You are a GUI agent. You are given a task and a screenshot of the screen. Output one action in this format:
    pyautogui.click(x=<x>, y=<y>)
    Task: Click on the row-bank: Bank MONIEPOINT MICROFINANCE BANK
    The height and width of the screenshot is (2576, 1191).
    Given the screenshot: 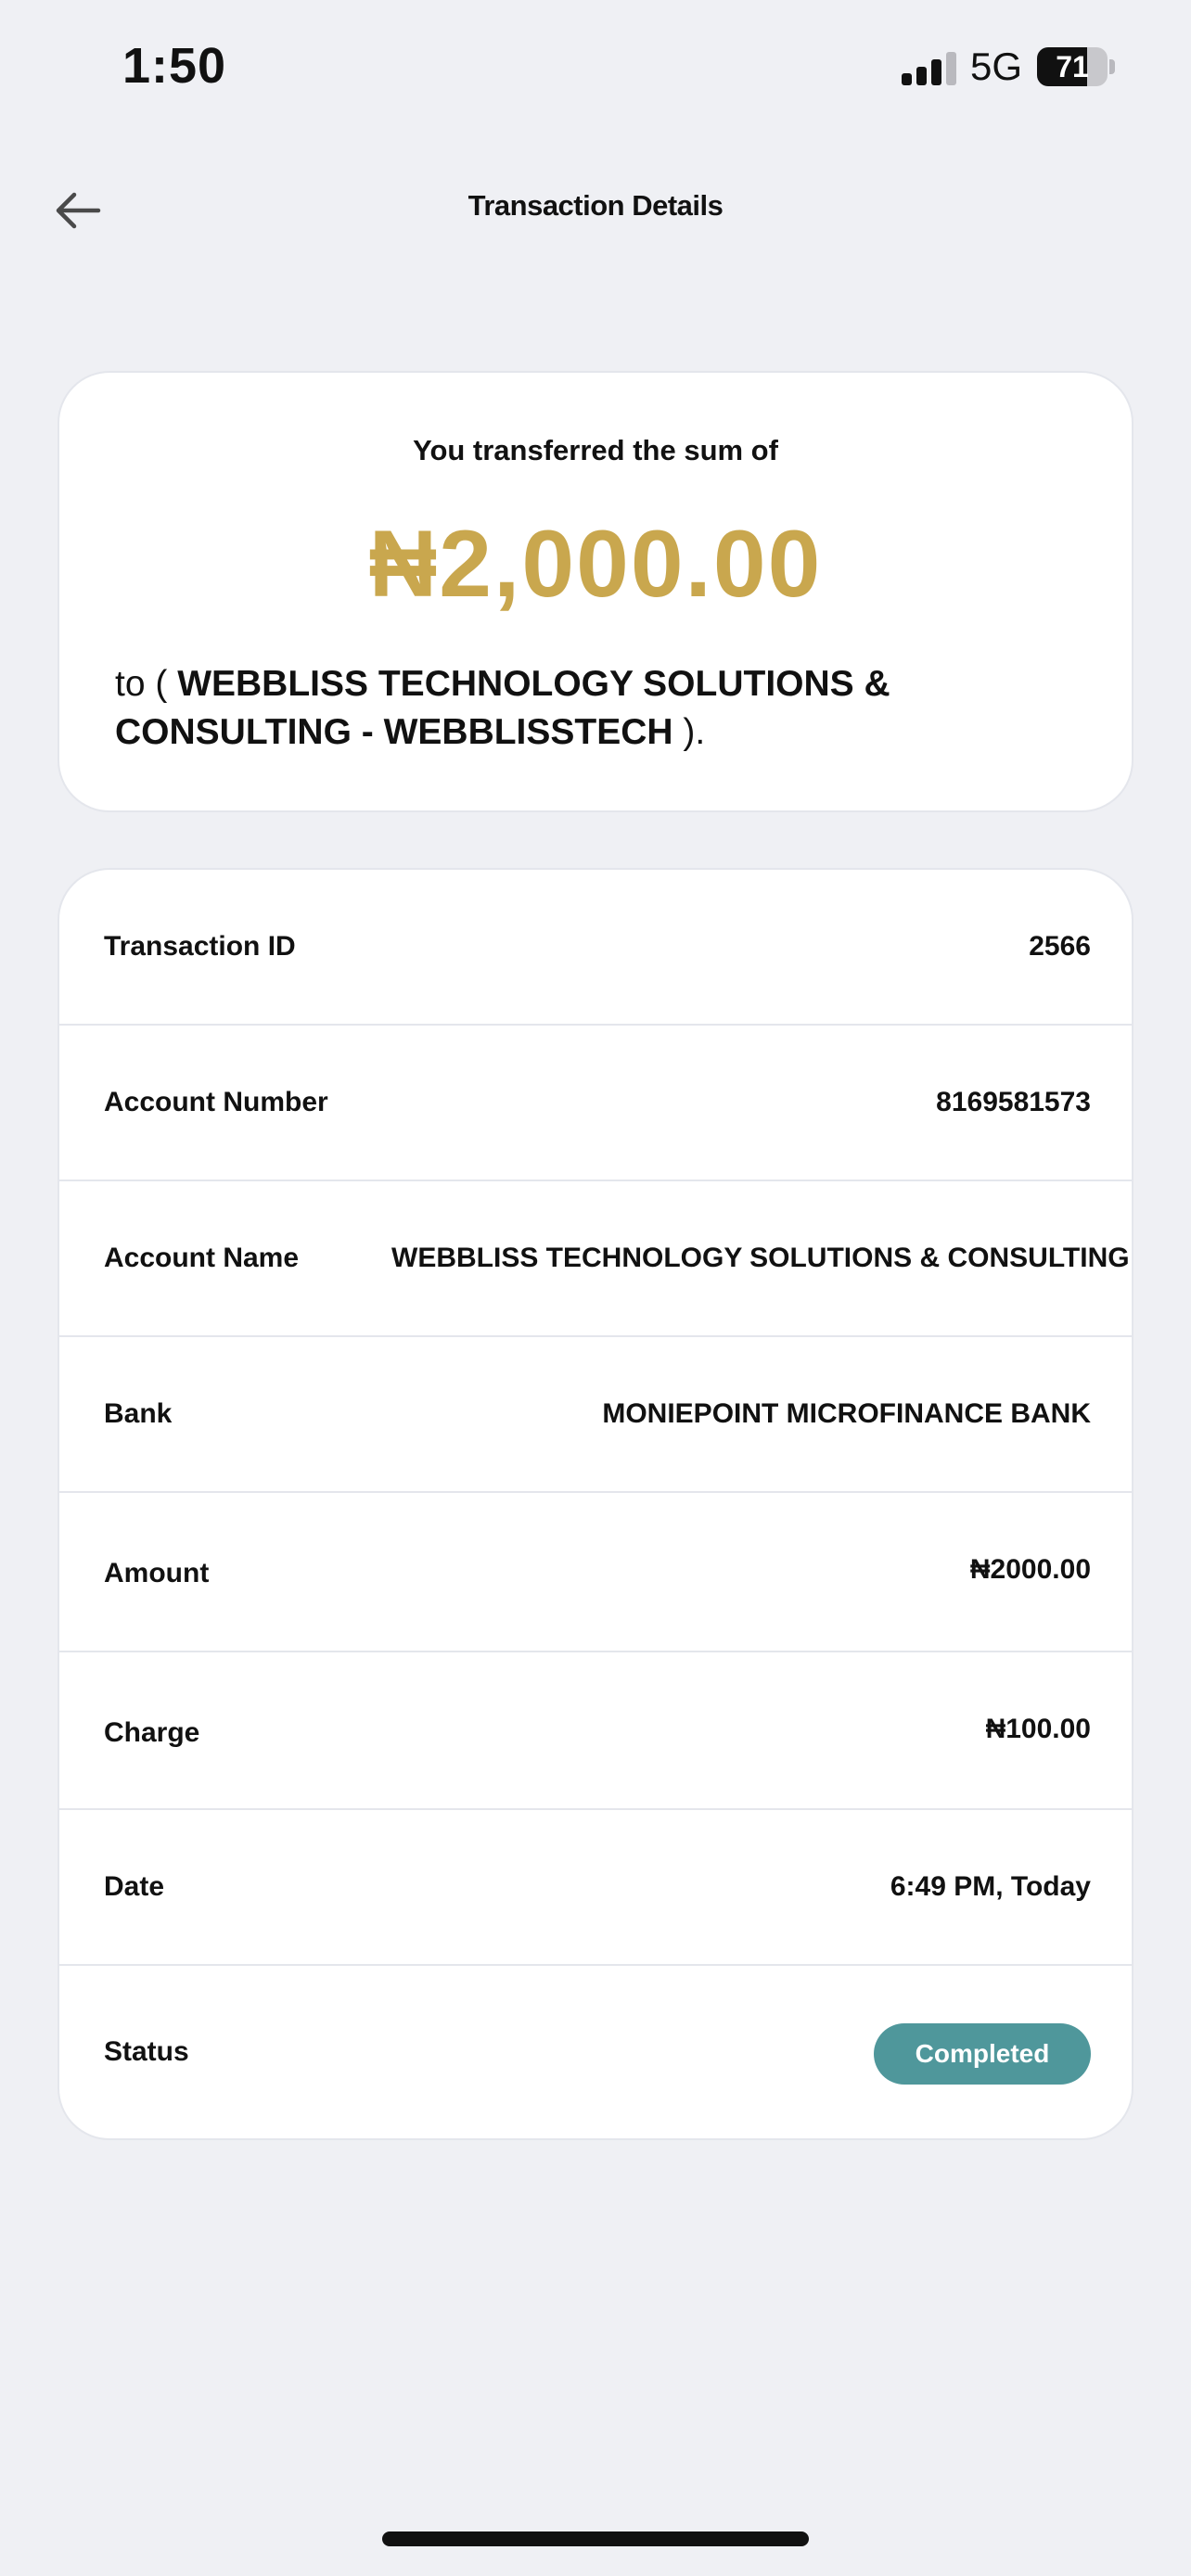 What is the action you would take?
    pyautogui.click(x=595, y=1415)
    